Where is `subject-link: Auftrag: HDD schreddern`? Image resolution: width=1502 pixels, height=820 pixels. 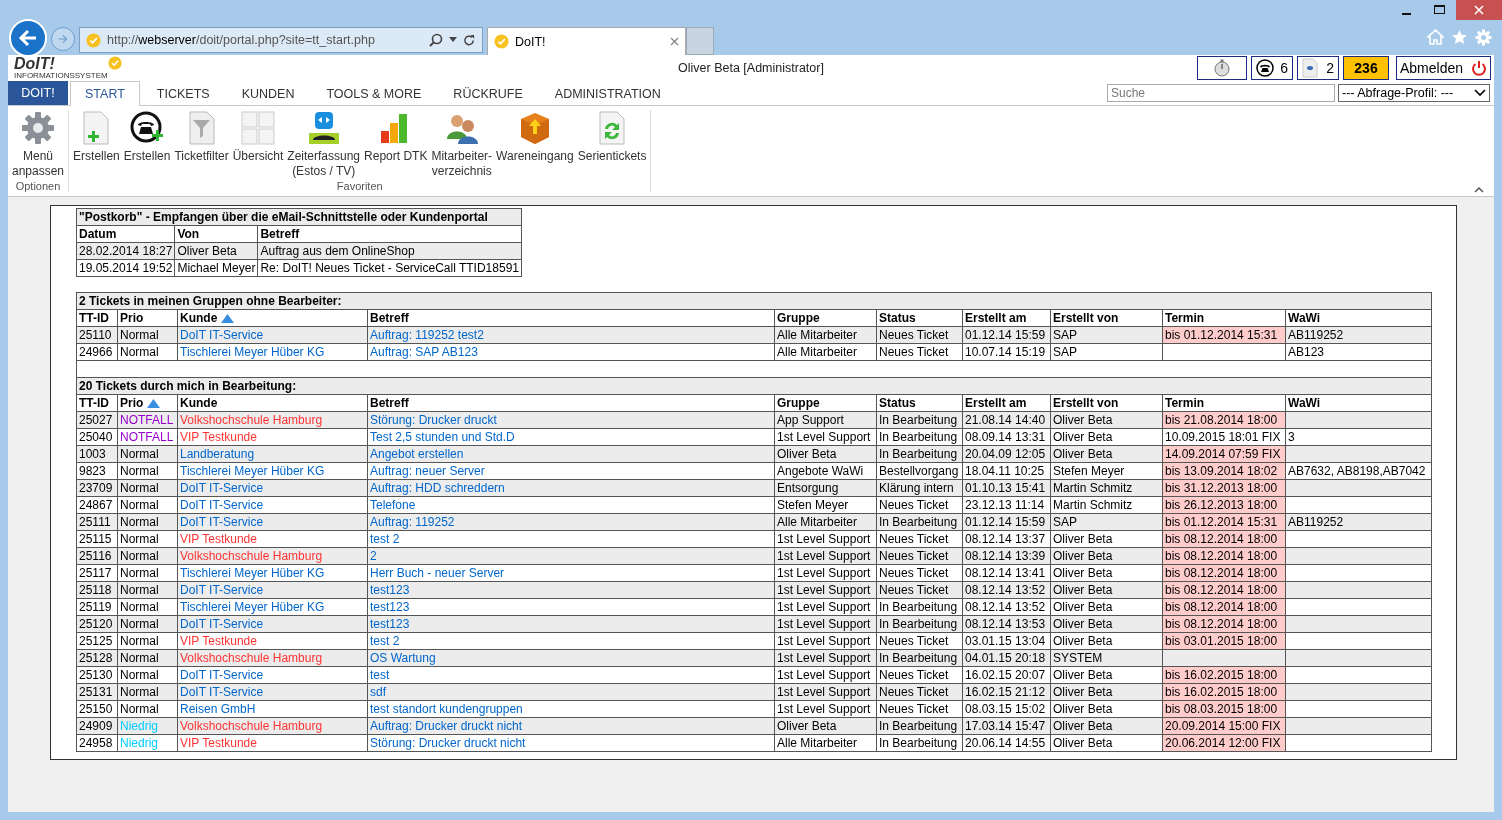 subject-link: Auftrag: HDD schreddern is located at coordinates (571, 488).